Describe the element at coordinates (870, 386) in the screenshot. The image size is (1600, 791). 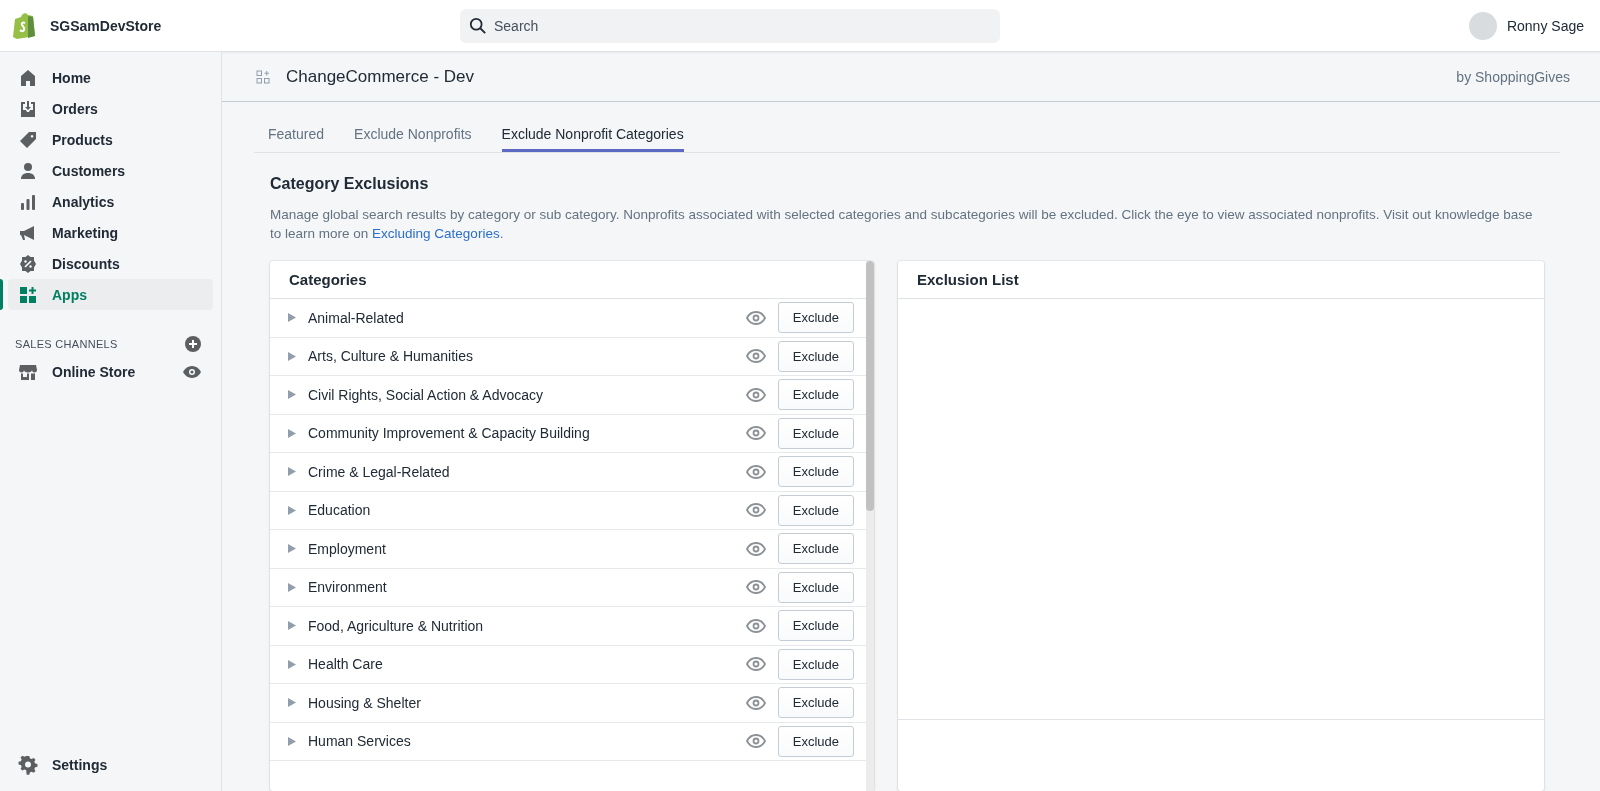
I see `scrollbar-thumb` at that location.